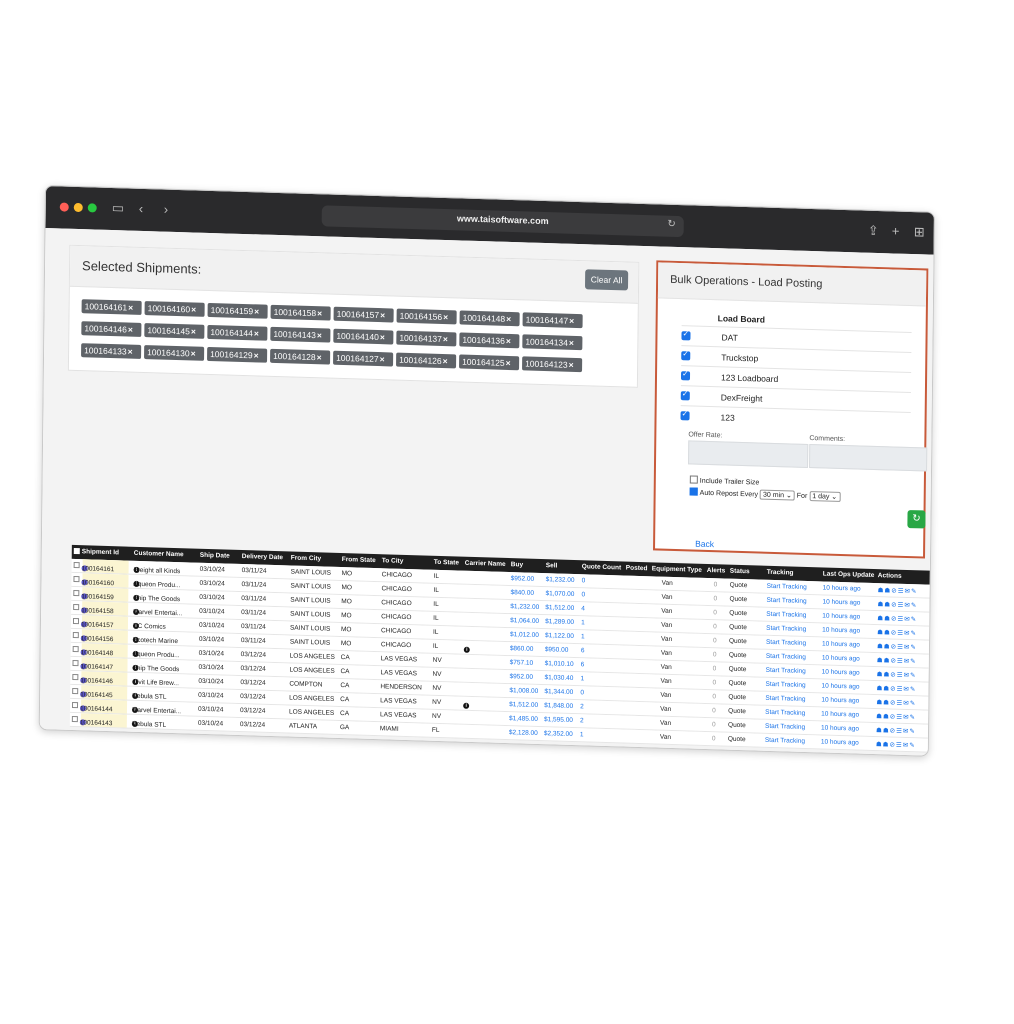 This screenshot has height=1024, width=1014. Describe the element at coordinates (78, 207) in the screenshot. I see `minimize-window-button` at that location.